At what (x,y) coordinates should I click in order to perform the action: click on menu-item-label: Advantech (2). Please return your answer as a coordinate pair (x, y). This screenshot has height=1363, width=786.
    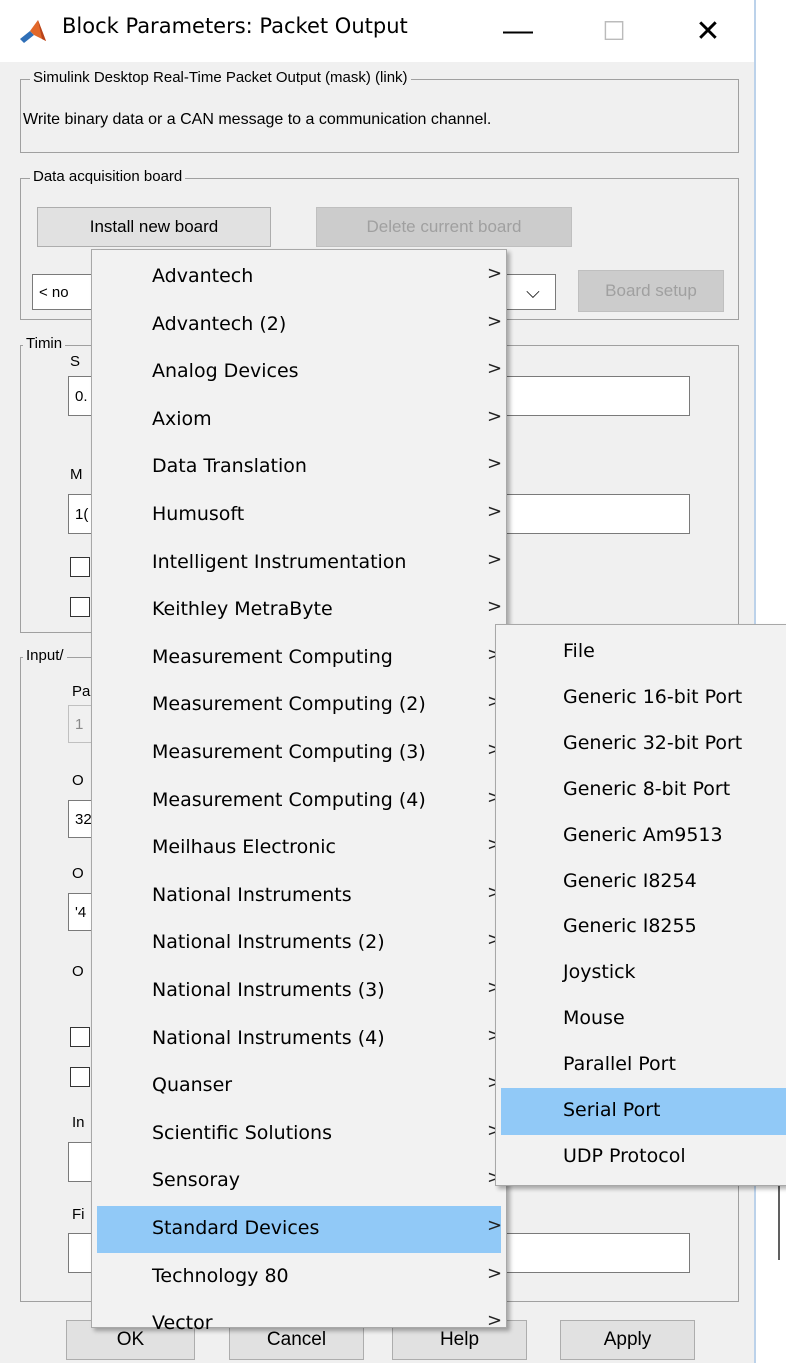
    Looking at the image, I should click on (219, 323).